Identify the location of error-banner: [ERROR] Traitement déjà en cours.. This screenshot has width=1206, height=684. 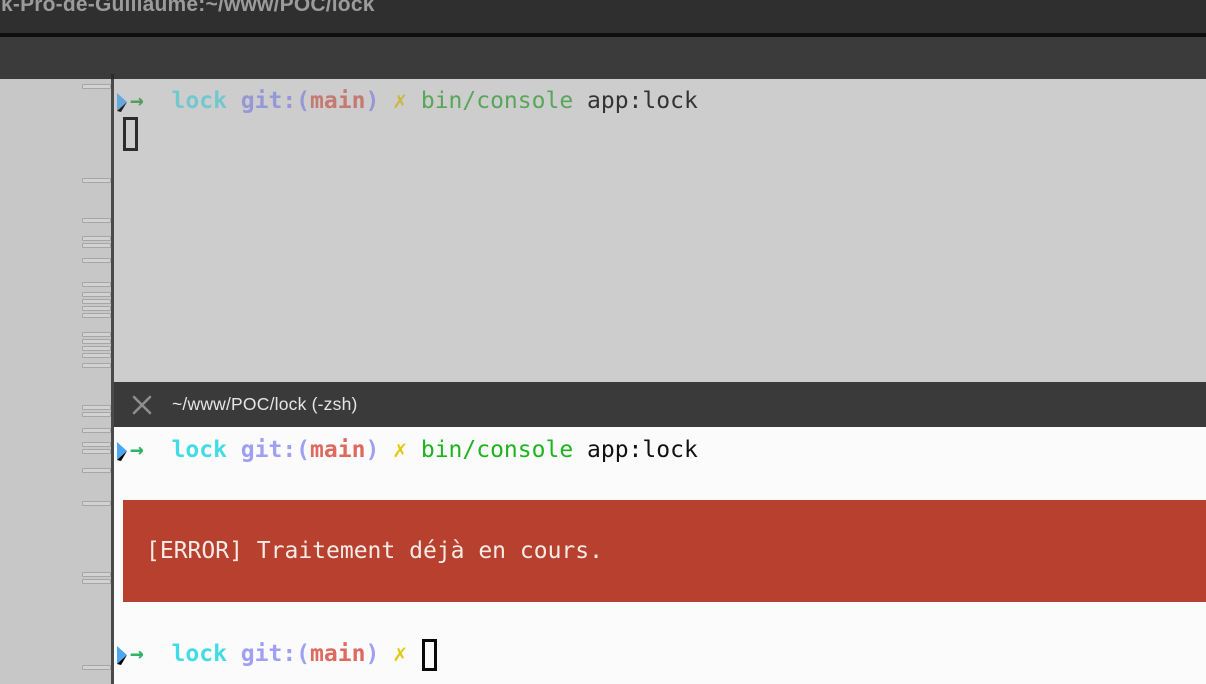
(664, 551).